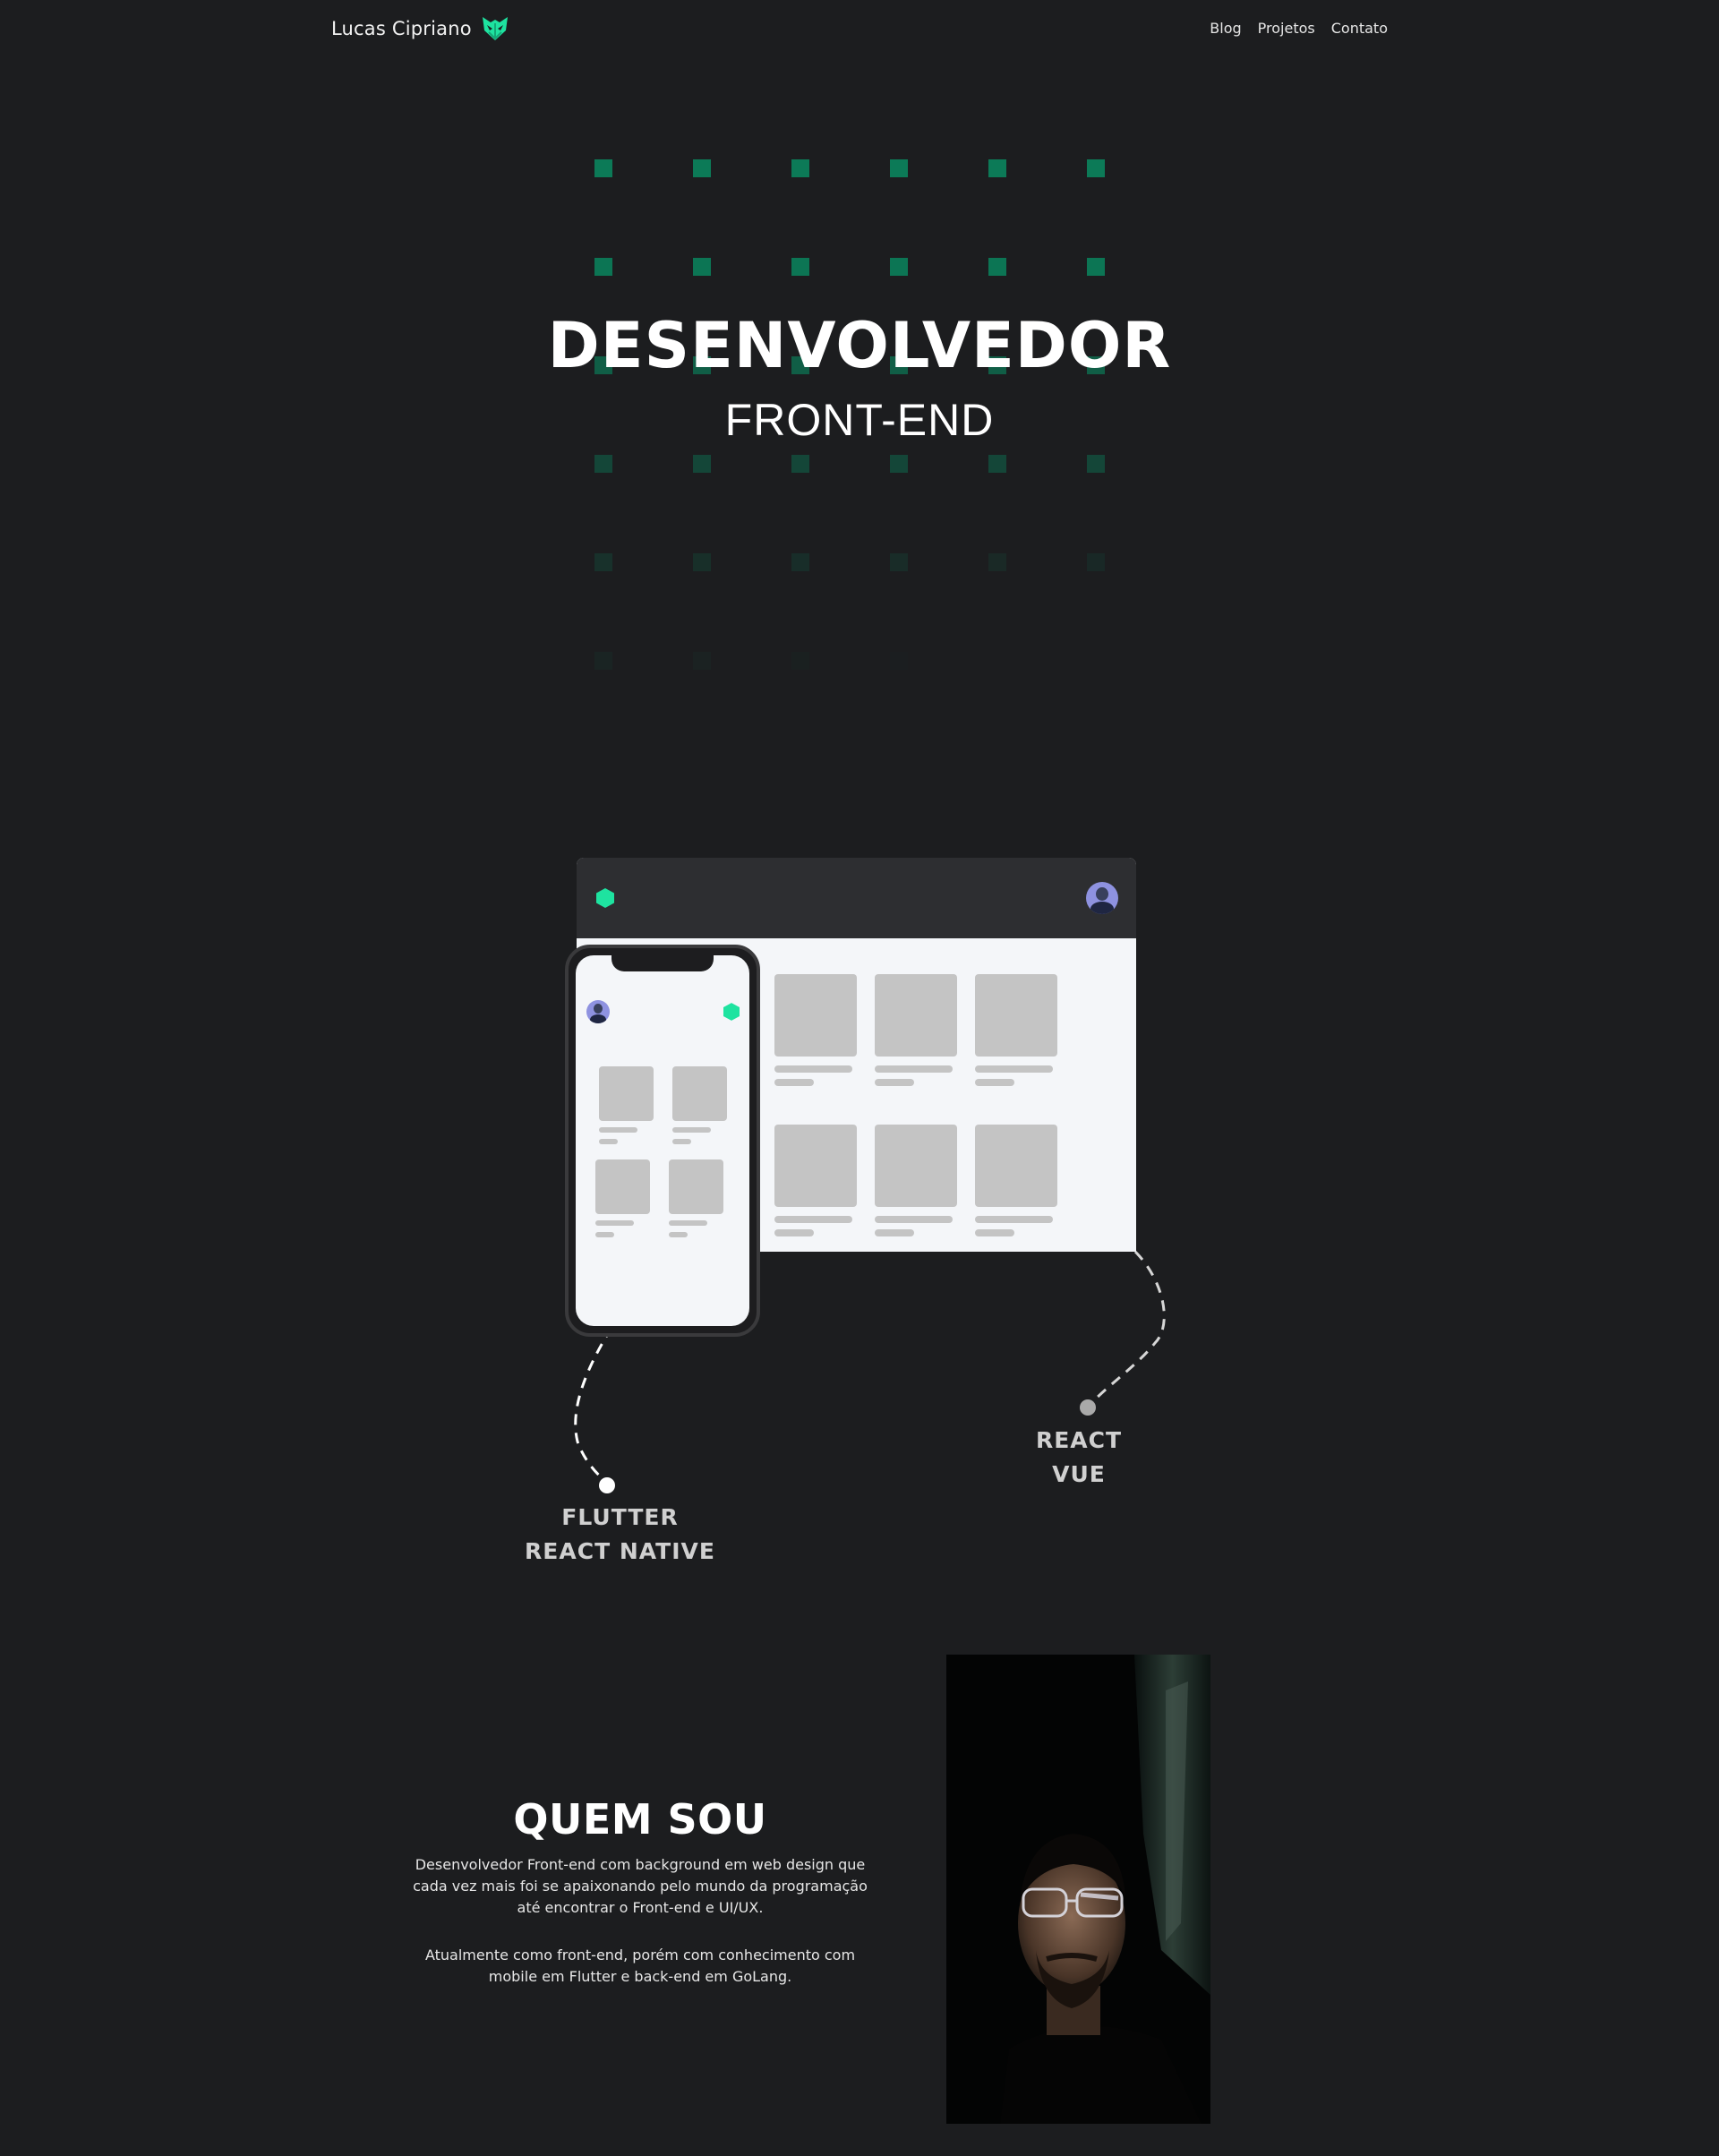  Describe the element at coordinates (662, 963) in the screenshot. I see `phone-notch` at that location.